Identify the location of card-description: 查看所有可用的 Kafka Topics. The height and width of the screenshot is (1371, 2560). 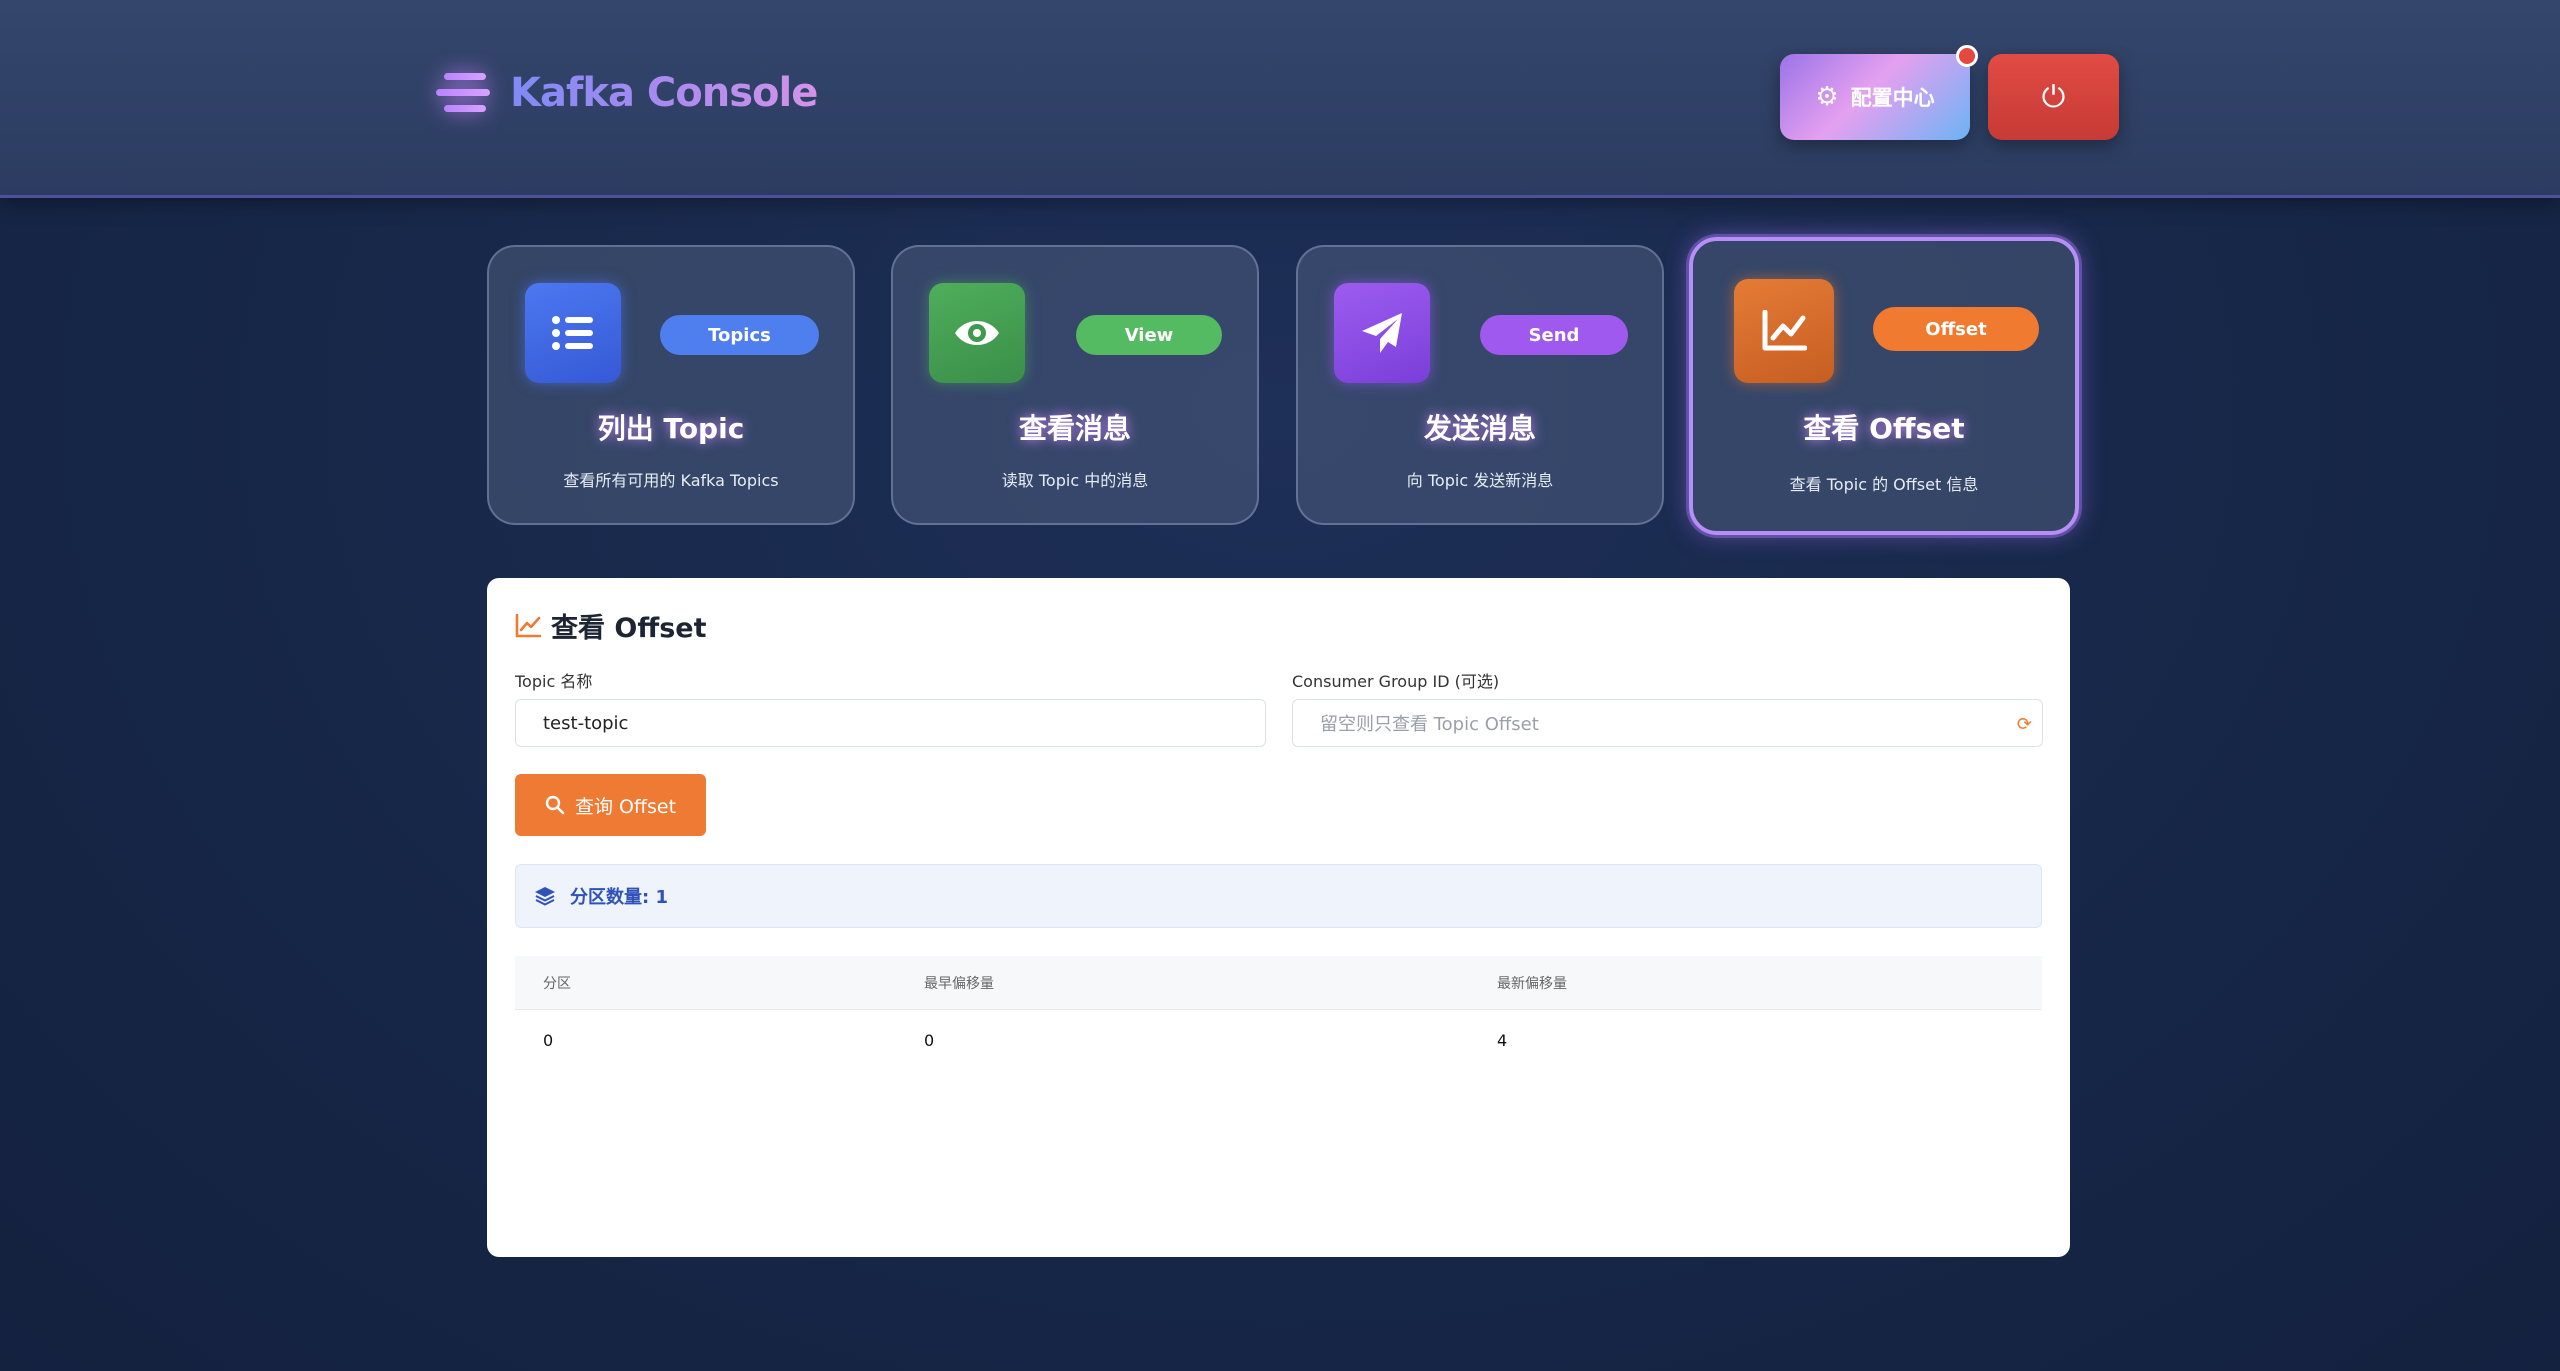
(671, 480).